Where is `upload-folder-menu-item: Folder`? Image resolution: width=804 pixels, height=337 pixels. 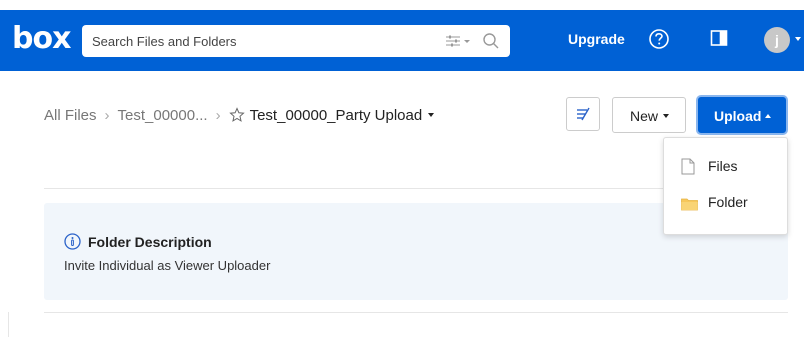
upload-folder-menu-item: Folder is located at coordinates (725, 203).